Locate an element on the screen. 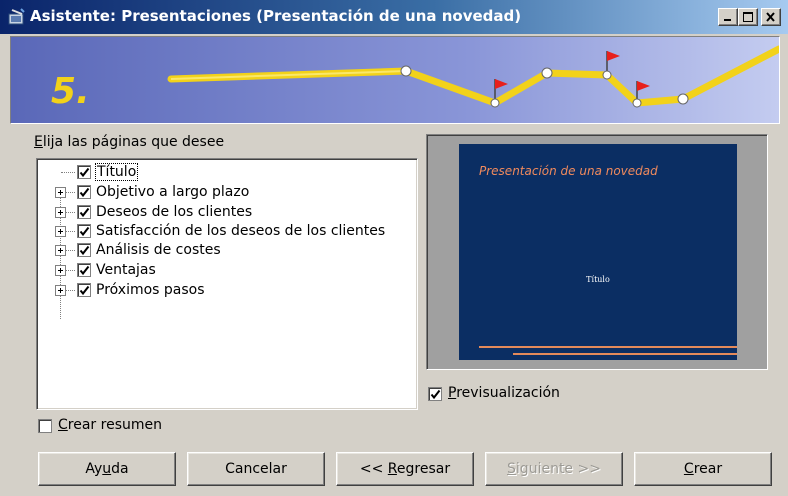 The height and width of the screenshot is (496, 788). back-button: << Regresar is located at coordinates (405, 469).